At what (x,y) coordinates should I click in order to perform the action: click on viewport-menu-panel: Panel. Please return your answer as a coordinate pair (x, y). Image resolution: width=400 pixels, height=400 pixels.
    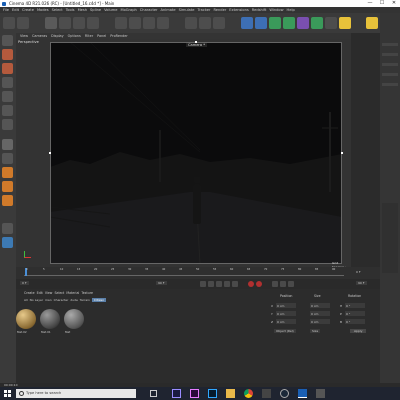
    Looking at the image, I should click on (101, 36).